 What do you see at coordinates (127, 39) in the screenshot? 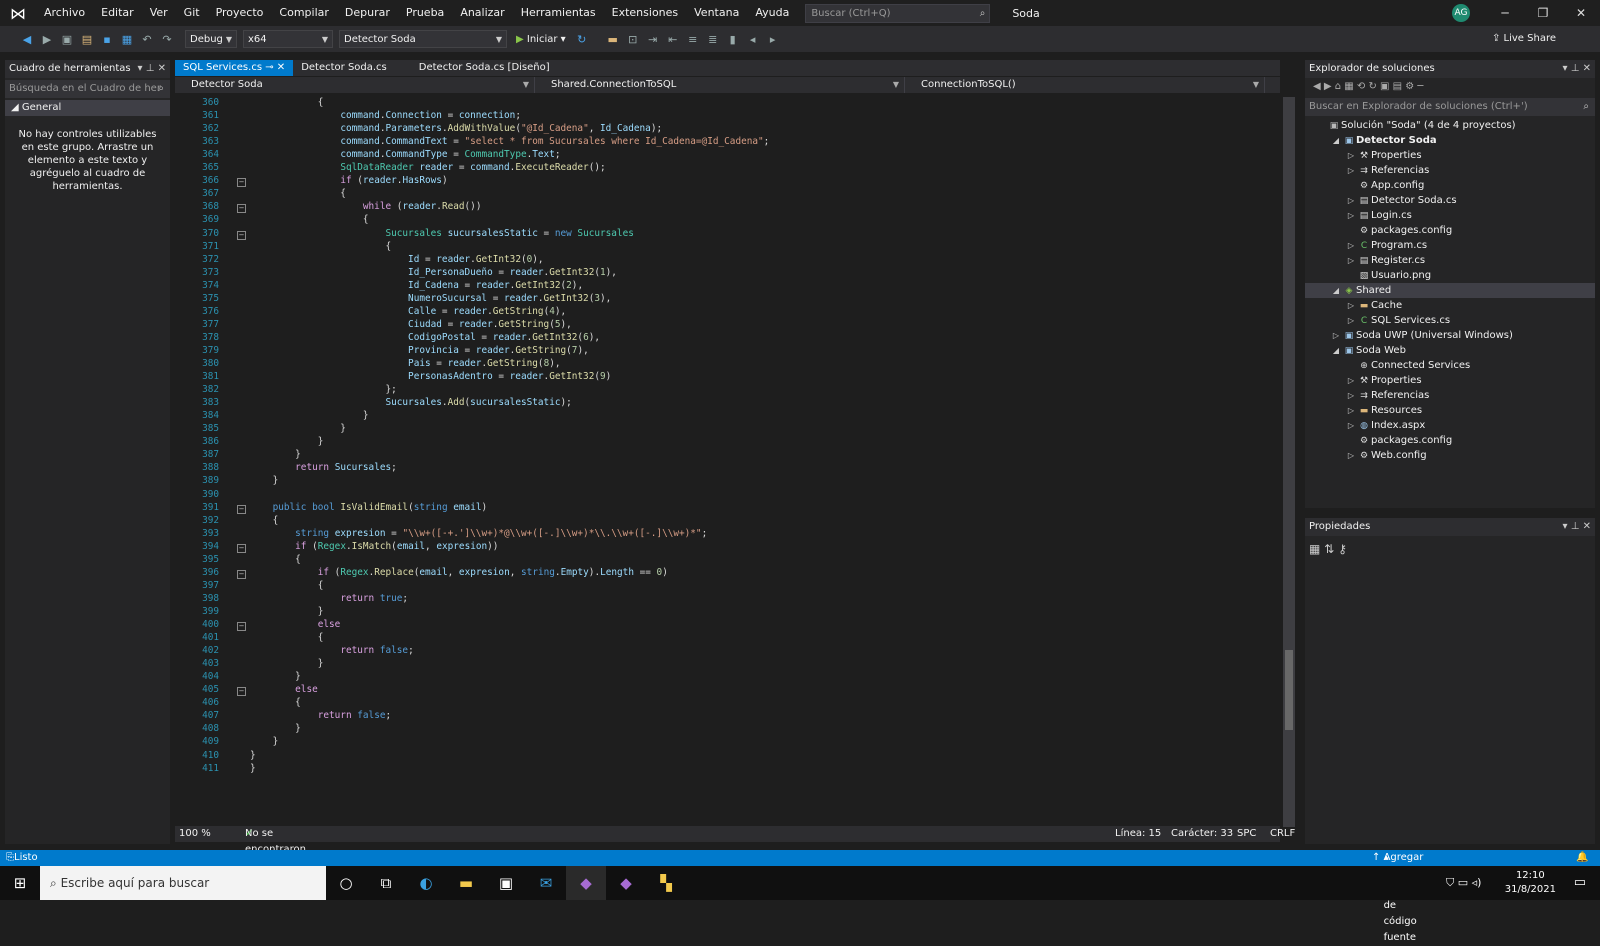
I see `save-all-icon: ▦` at bounding box center [127, 39].